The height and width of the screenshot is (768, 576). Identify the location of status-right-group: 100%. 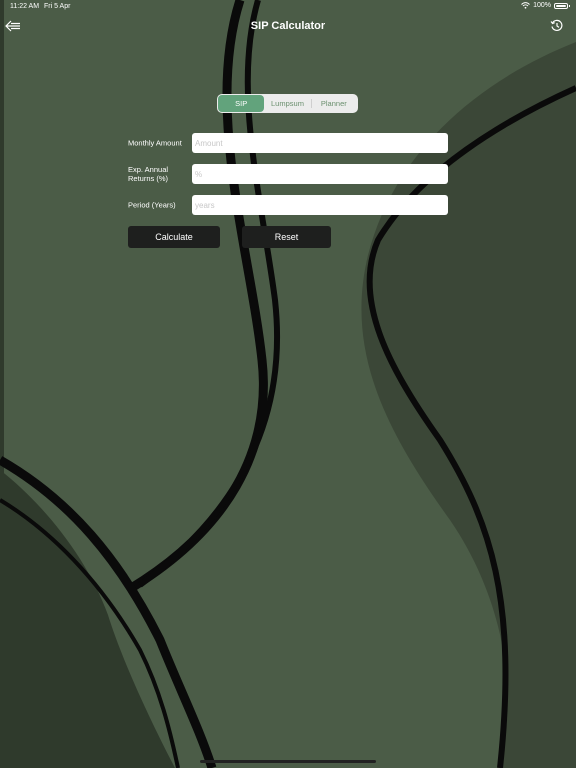
(545, 5).